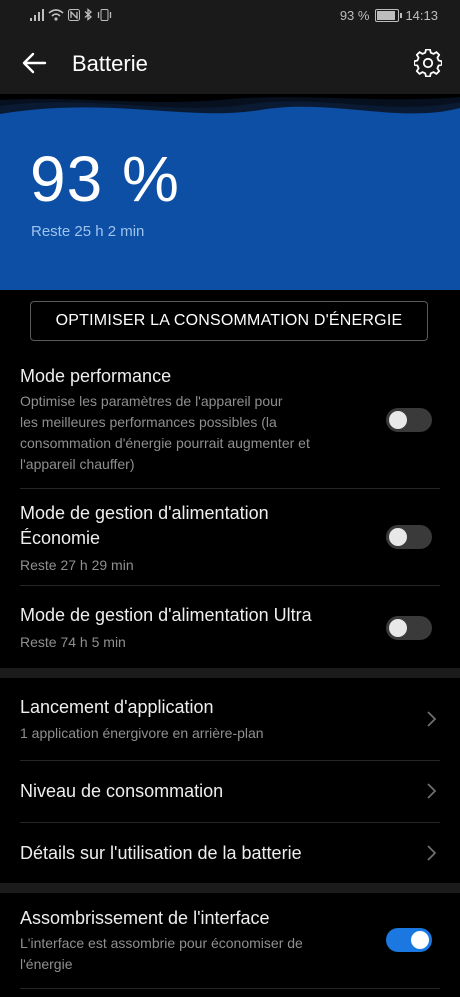 This screenshot has height=997, width=460. I want to click on battery-level-fill, so click(386, 15).